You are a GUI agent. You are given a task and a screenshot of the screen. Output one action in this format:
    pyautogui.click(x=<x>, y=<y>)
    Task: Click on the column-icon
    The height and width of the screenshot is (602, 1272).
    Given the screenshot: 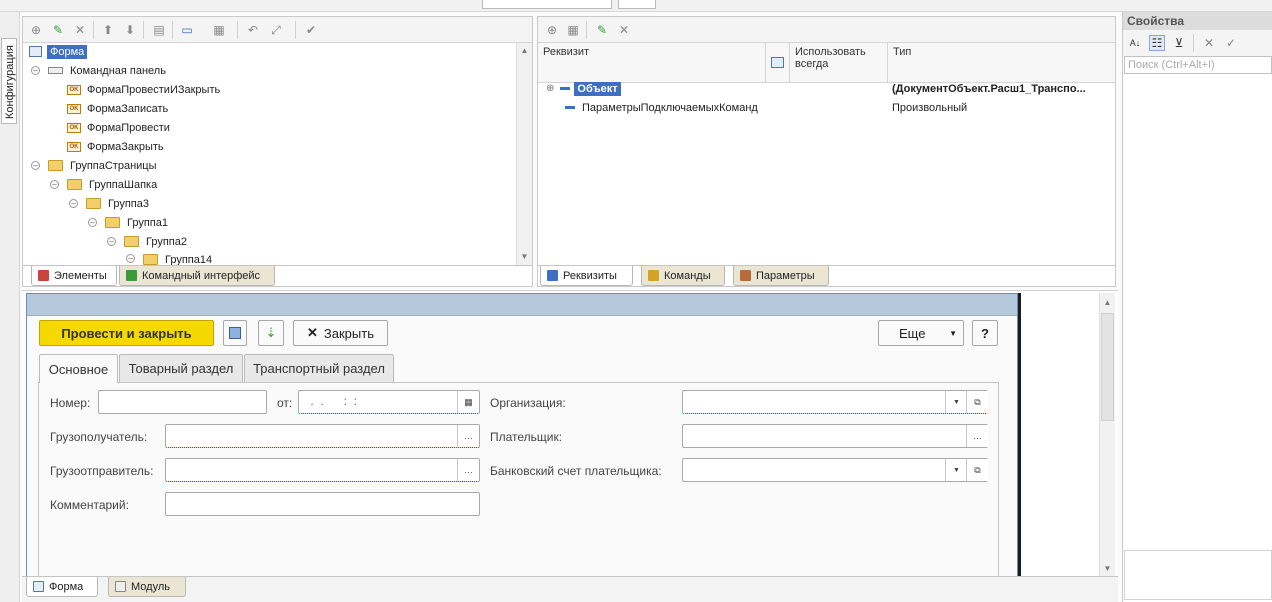 What is the action you would take?
    pyautogui.click(x=778, y=63)
    